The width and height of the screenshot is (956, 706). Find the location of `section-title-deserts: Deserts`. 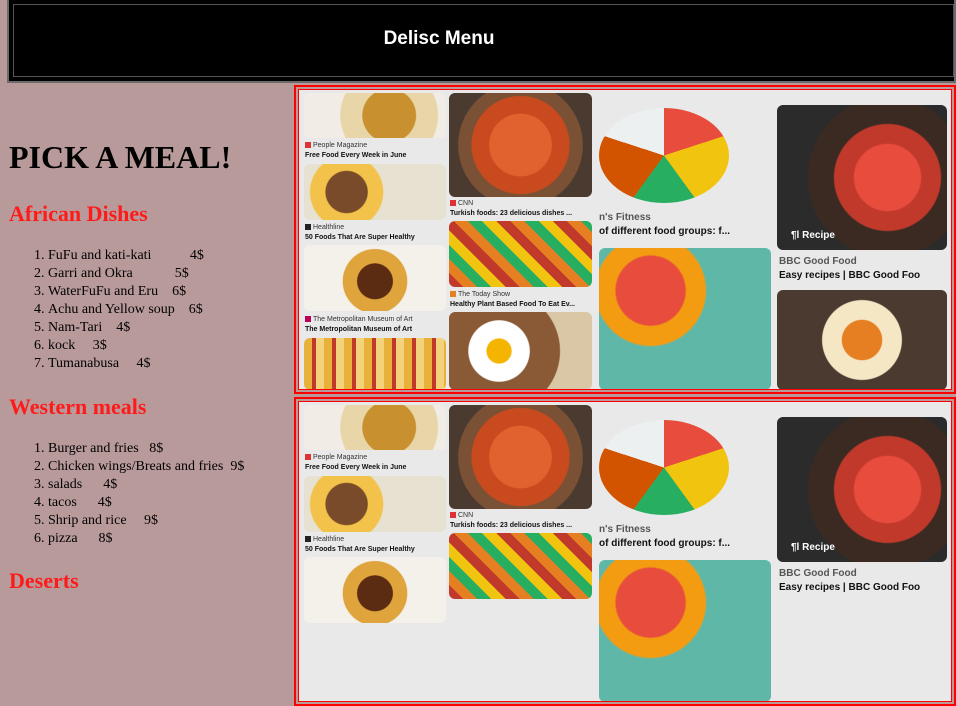

section-title-deserts: Deserts is located at coordinates (44, 580).